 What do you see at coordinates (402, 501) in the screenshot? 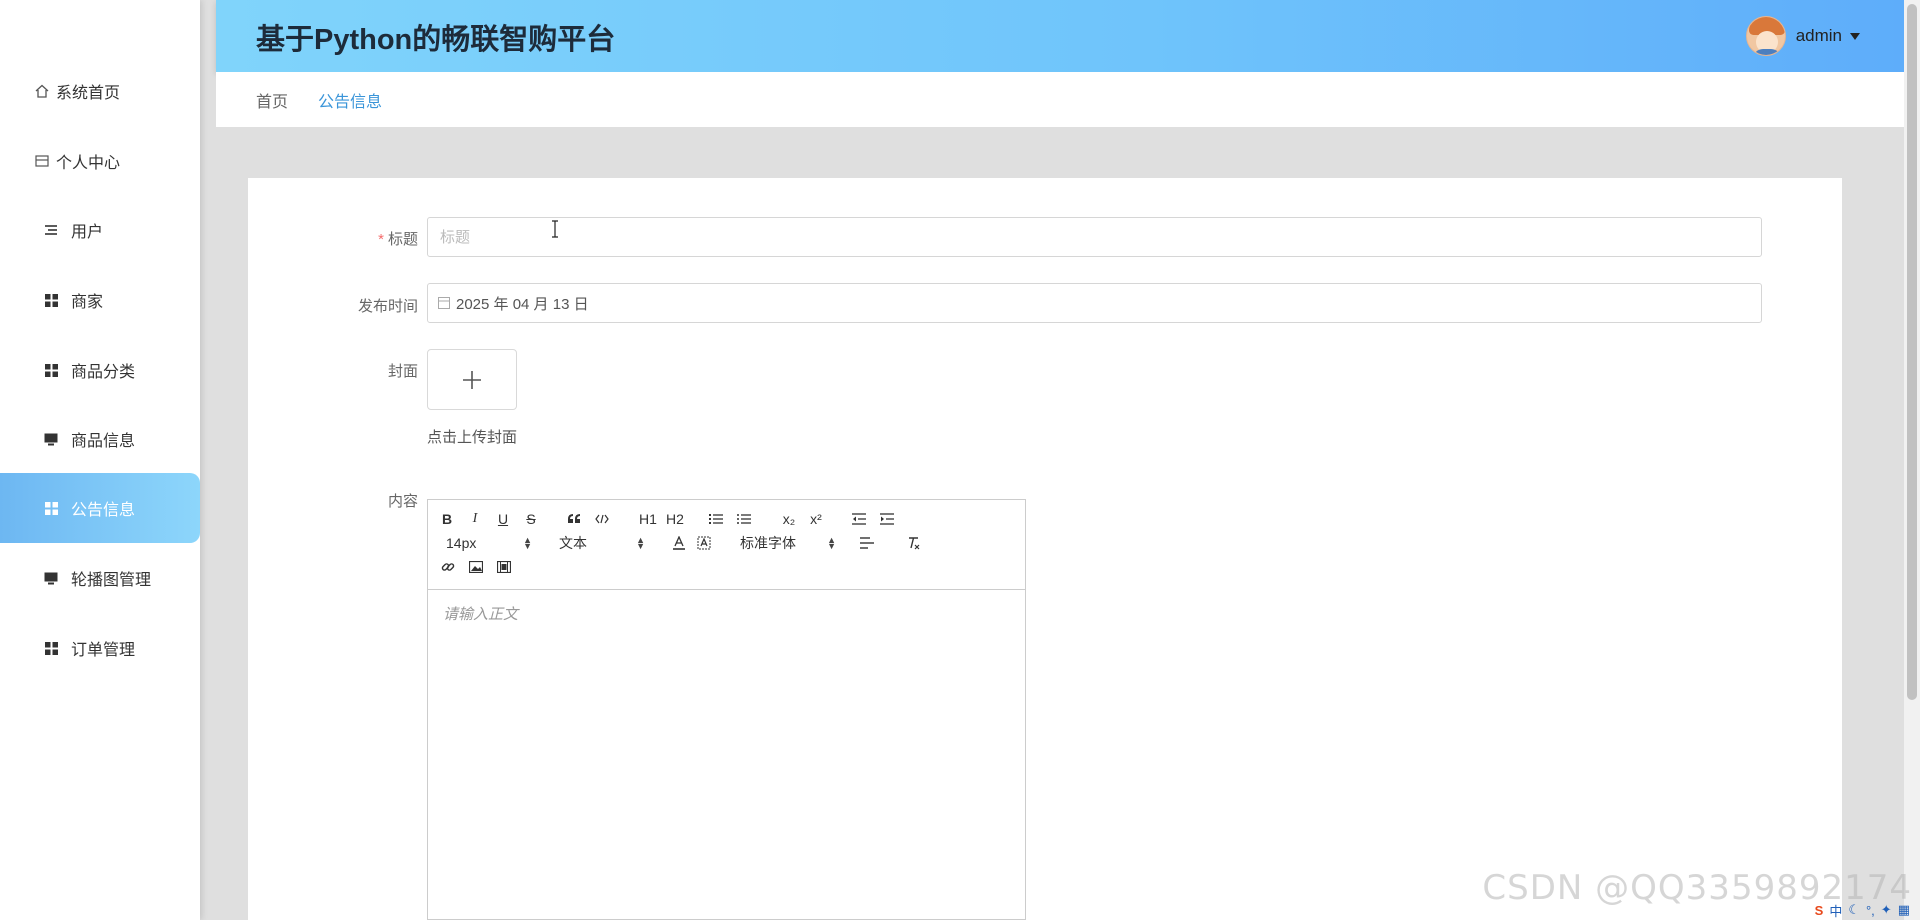
I see `content-label: 内容` at bounding box center [402, 501].